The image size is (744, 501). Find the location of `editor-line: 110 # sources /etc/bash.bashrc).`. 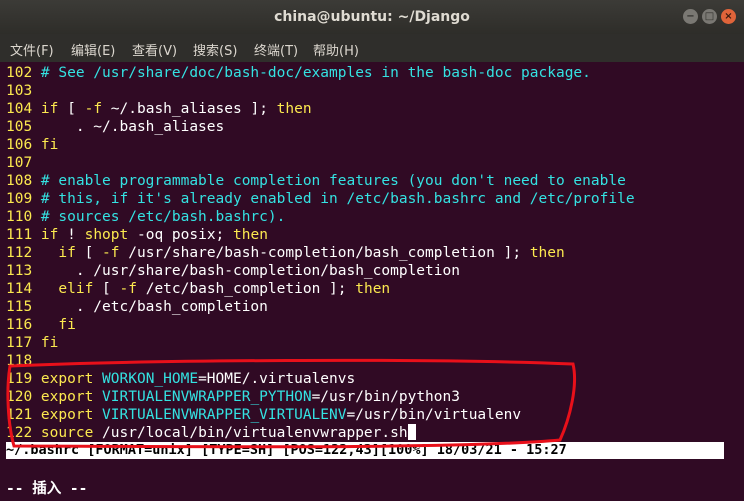

editor-line: 110 # sources /etc/bash.bashrc). is located at coordinates (145, 217).